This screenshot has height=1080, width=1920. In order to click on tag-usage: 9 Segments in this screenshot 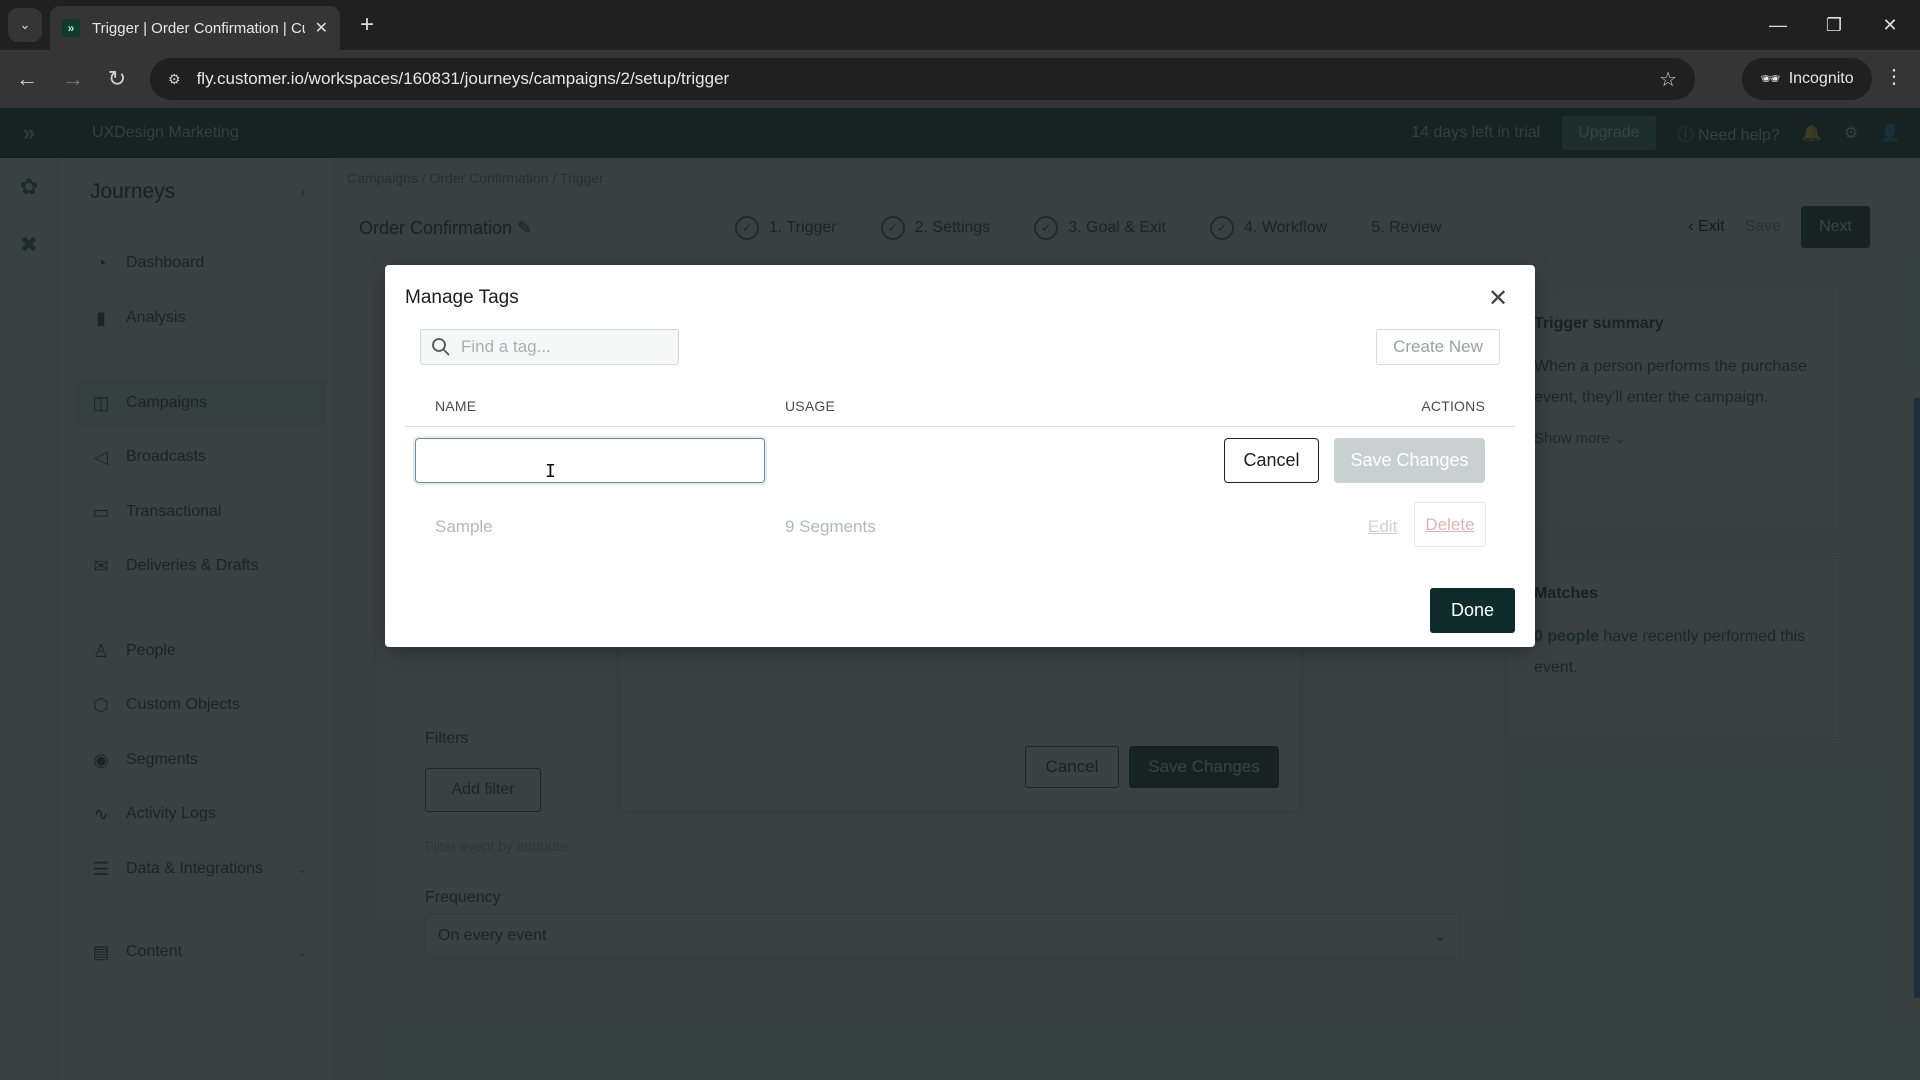, I will do `click(830, 526)`.